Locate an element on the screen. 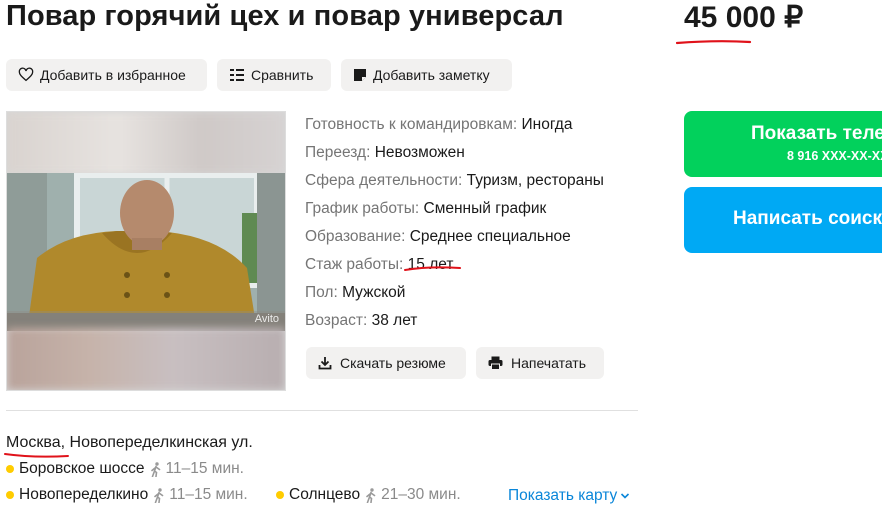 Image resolution: width=882 pixels, height=518 pixels. detail-gender: Пол: Мужской is located at coordinates (355, 292).